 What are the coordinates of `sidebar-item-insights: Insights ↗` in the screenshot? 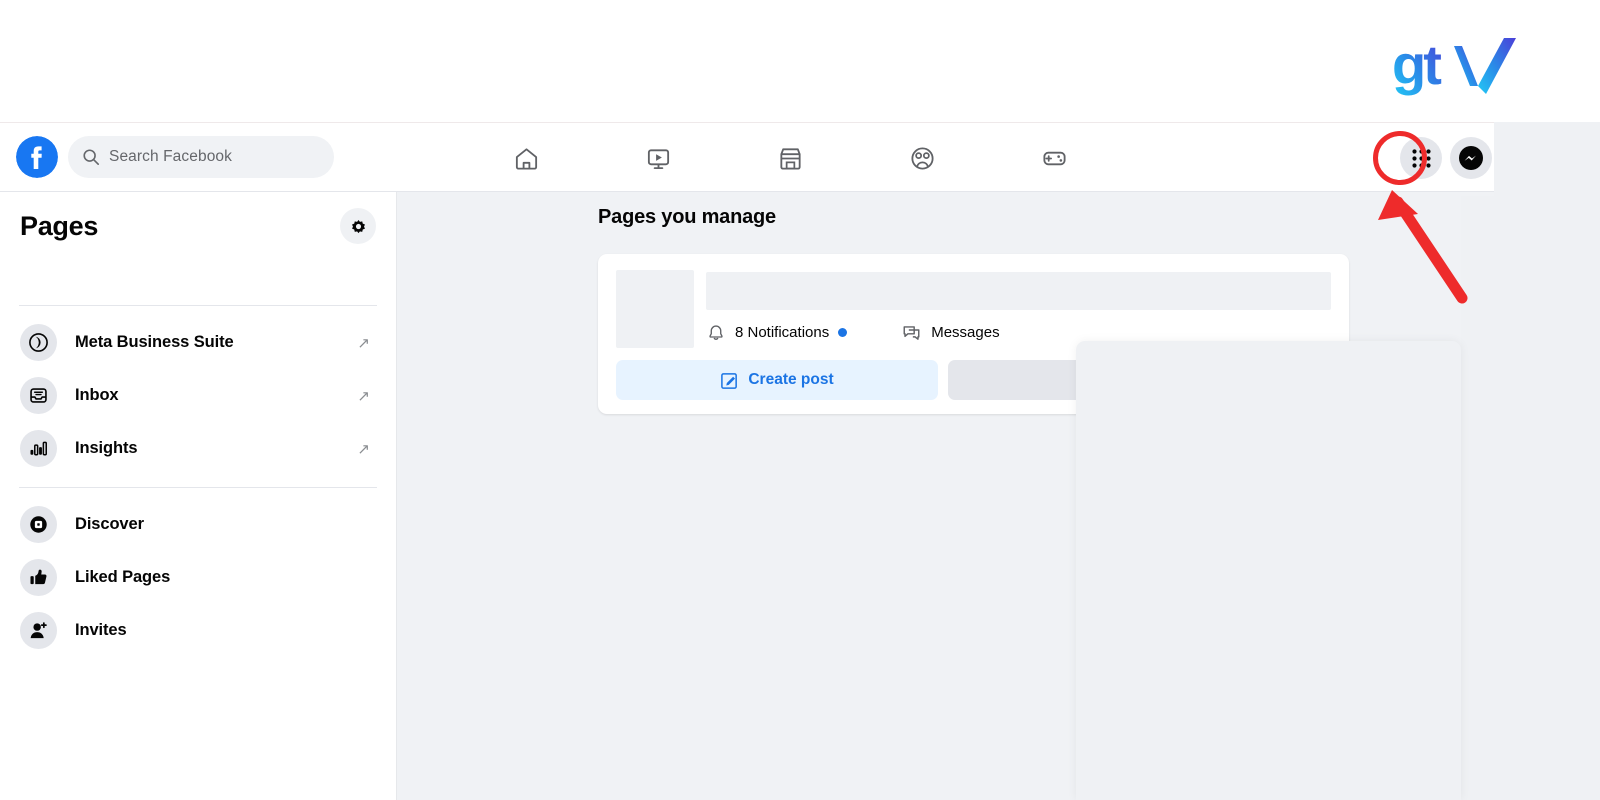 It's located at (198, 448).